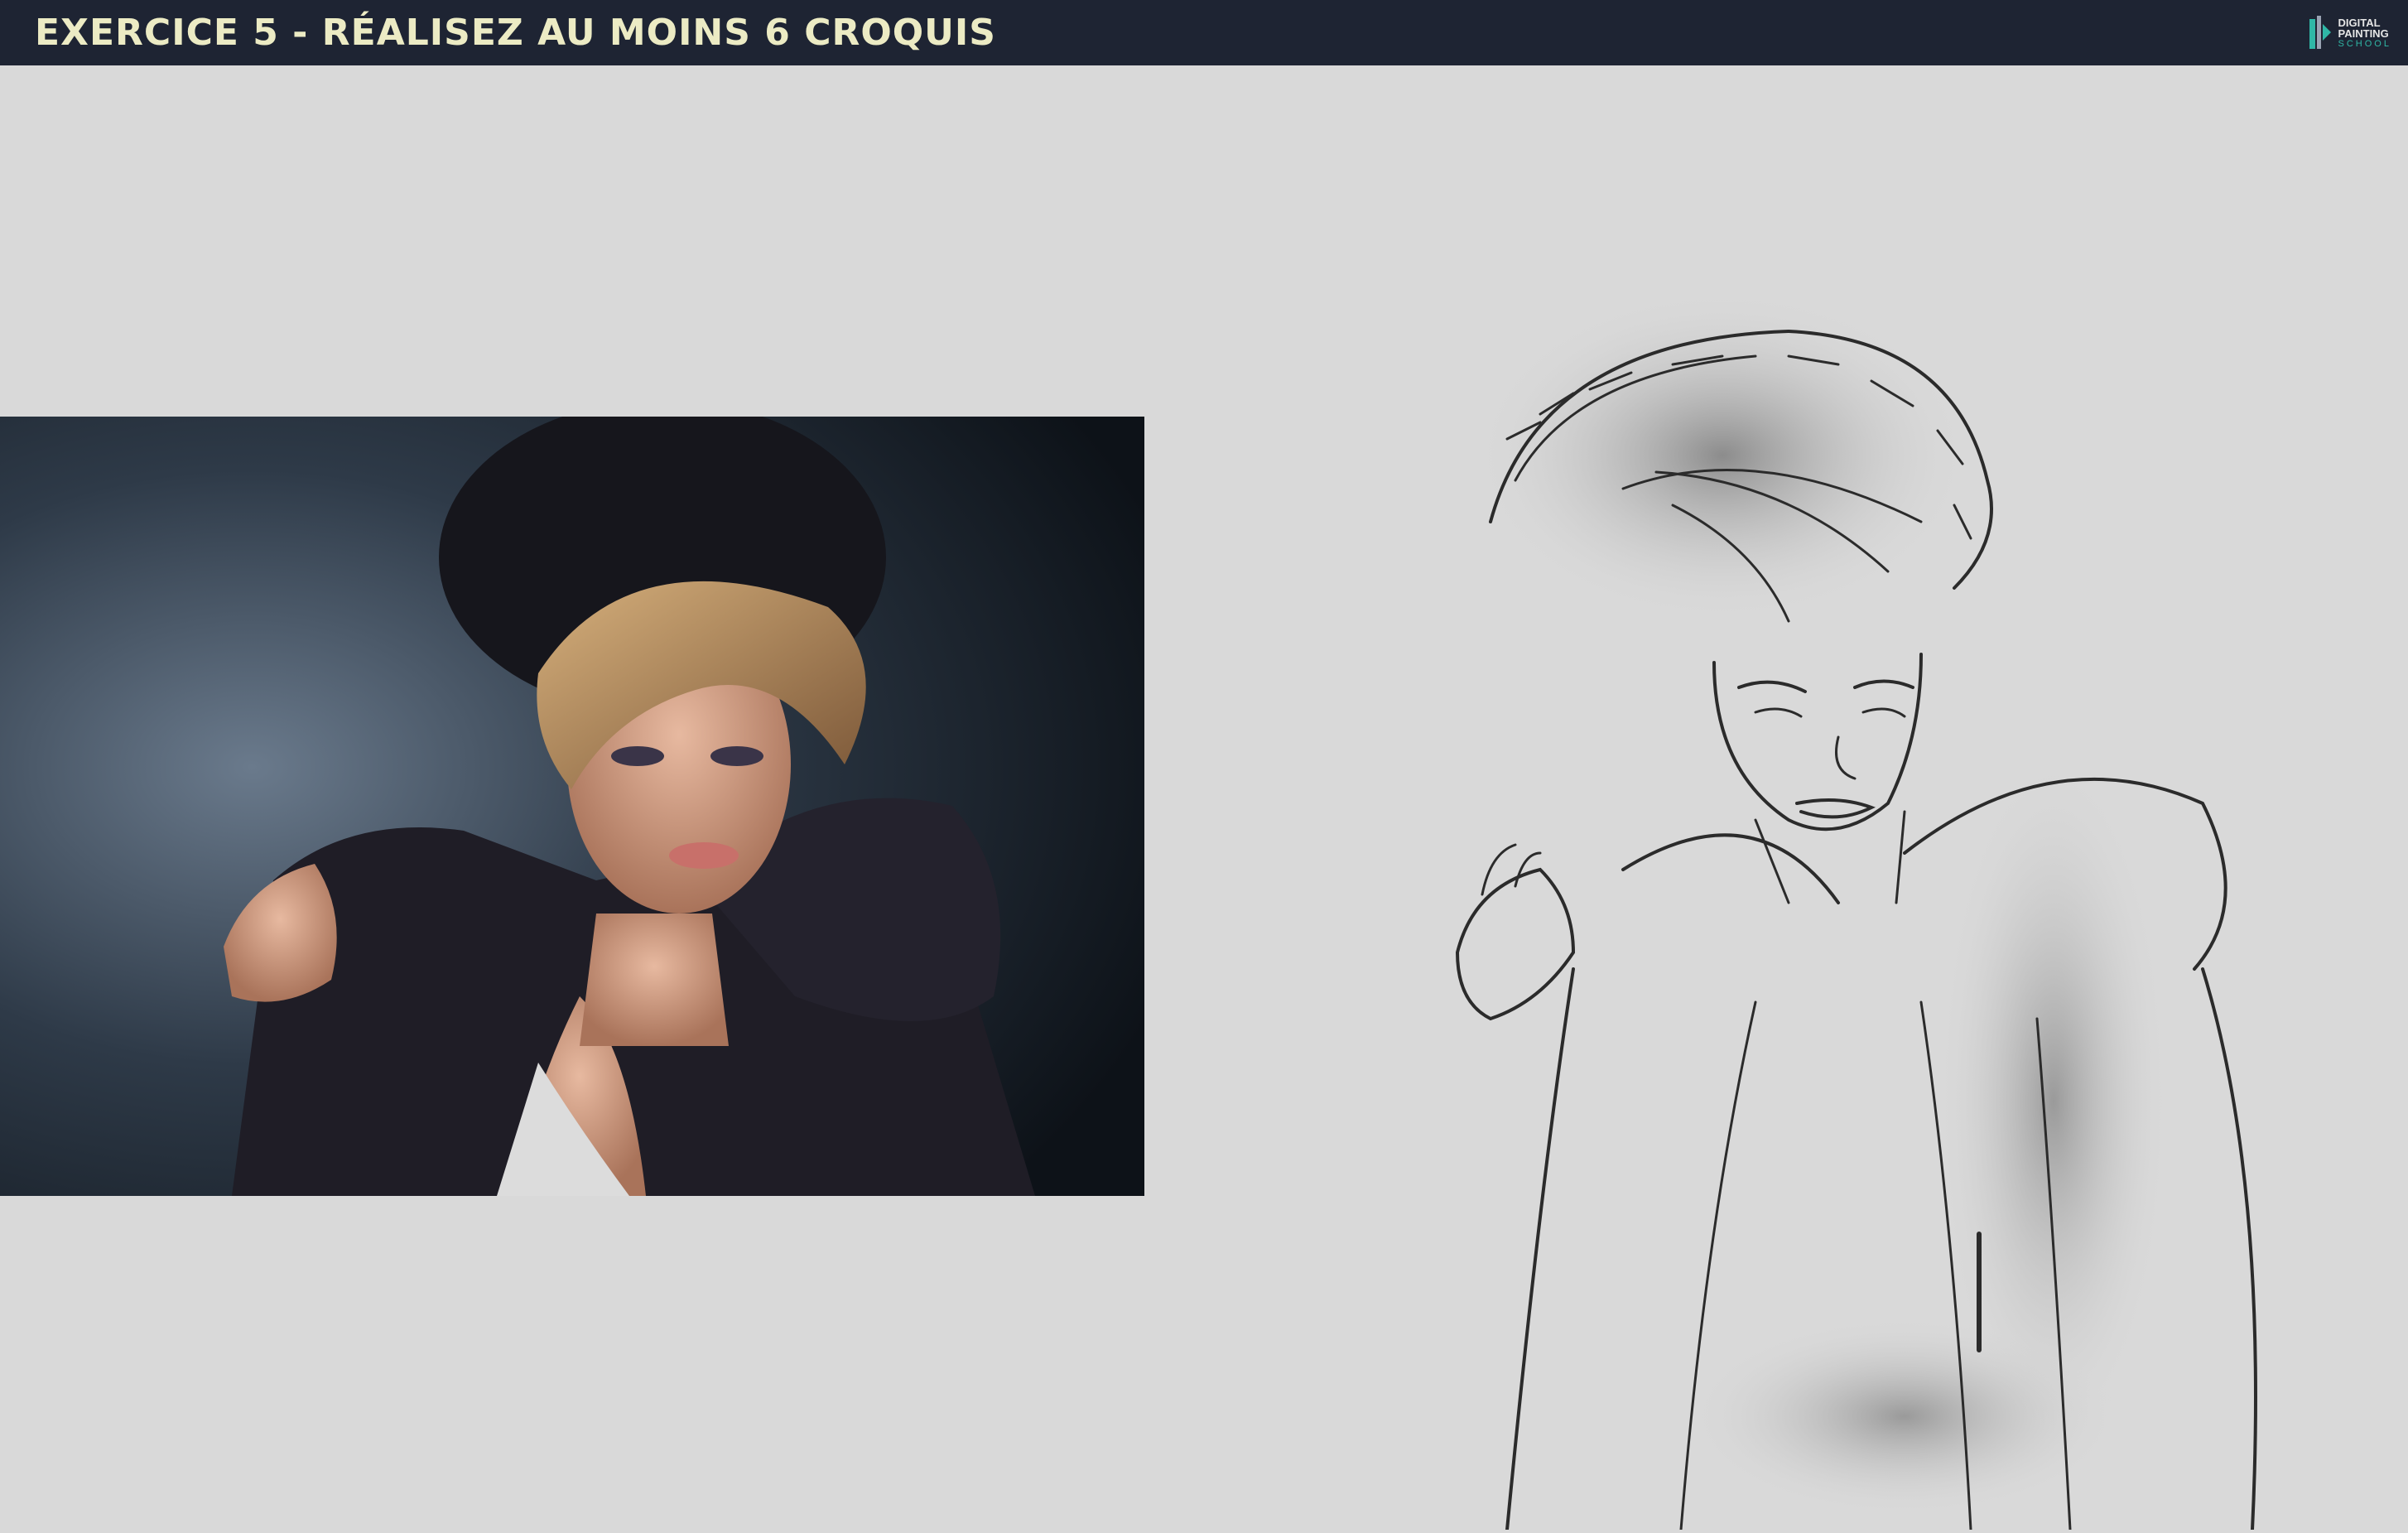  Describe the element at coordinates (2360, 23) in the screenshot. I see `logo-line-1: DIGITAL` at that location.